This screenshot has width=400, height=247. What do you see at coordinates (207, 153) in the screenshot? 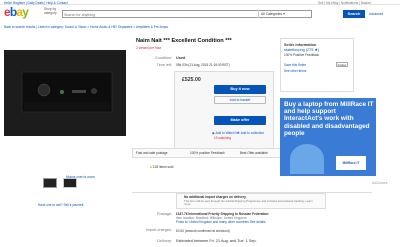
I see `feature-positive-feedback: 100% positive Feedback` at bounding box center [207, 153].